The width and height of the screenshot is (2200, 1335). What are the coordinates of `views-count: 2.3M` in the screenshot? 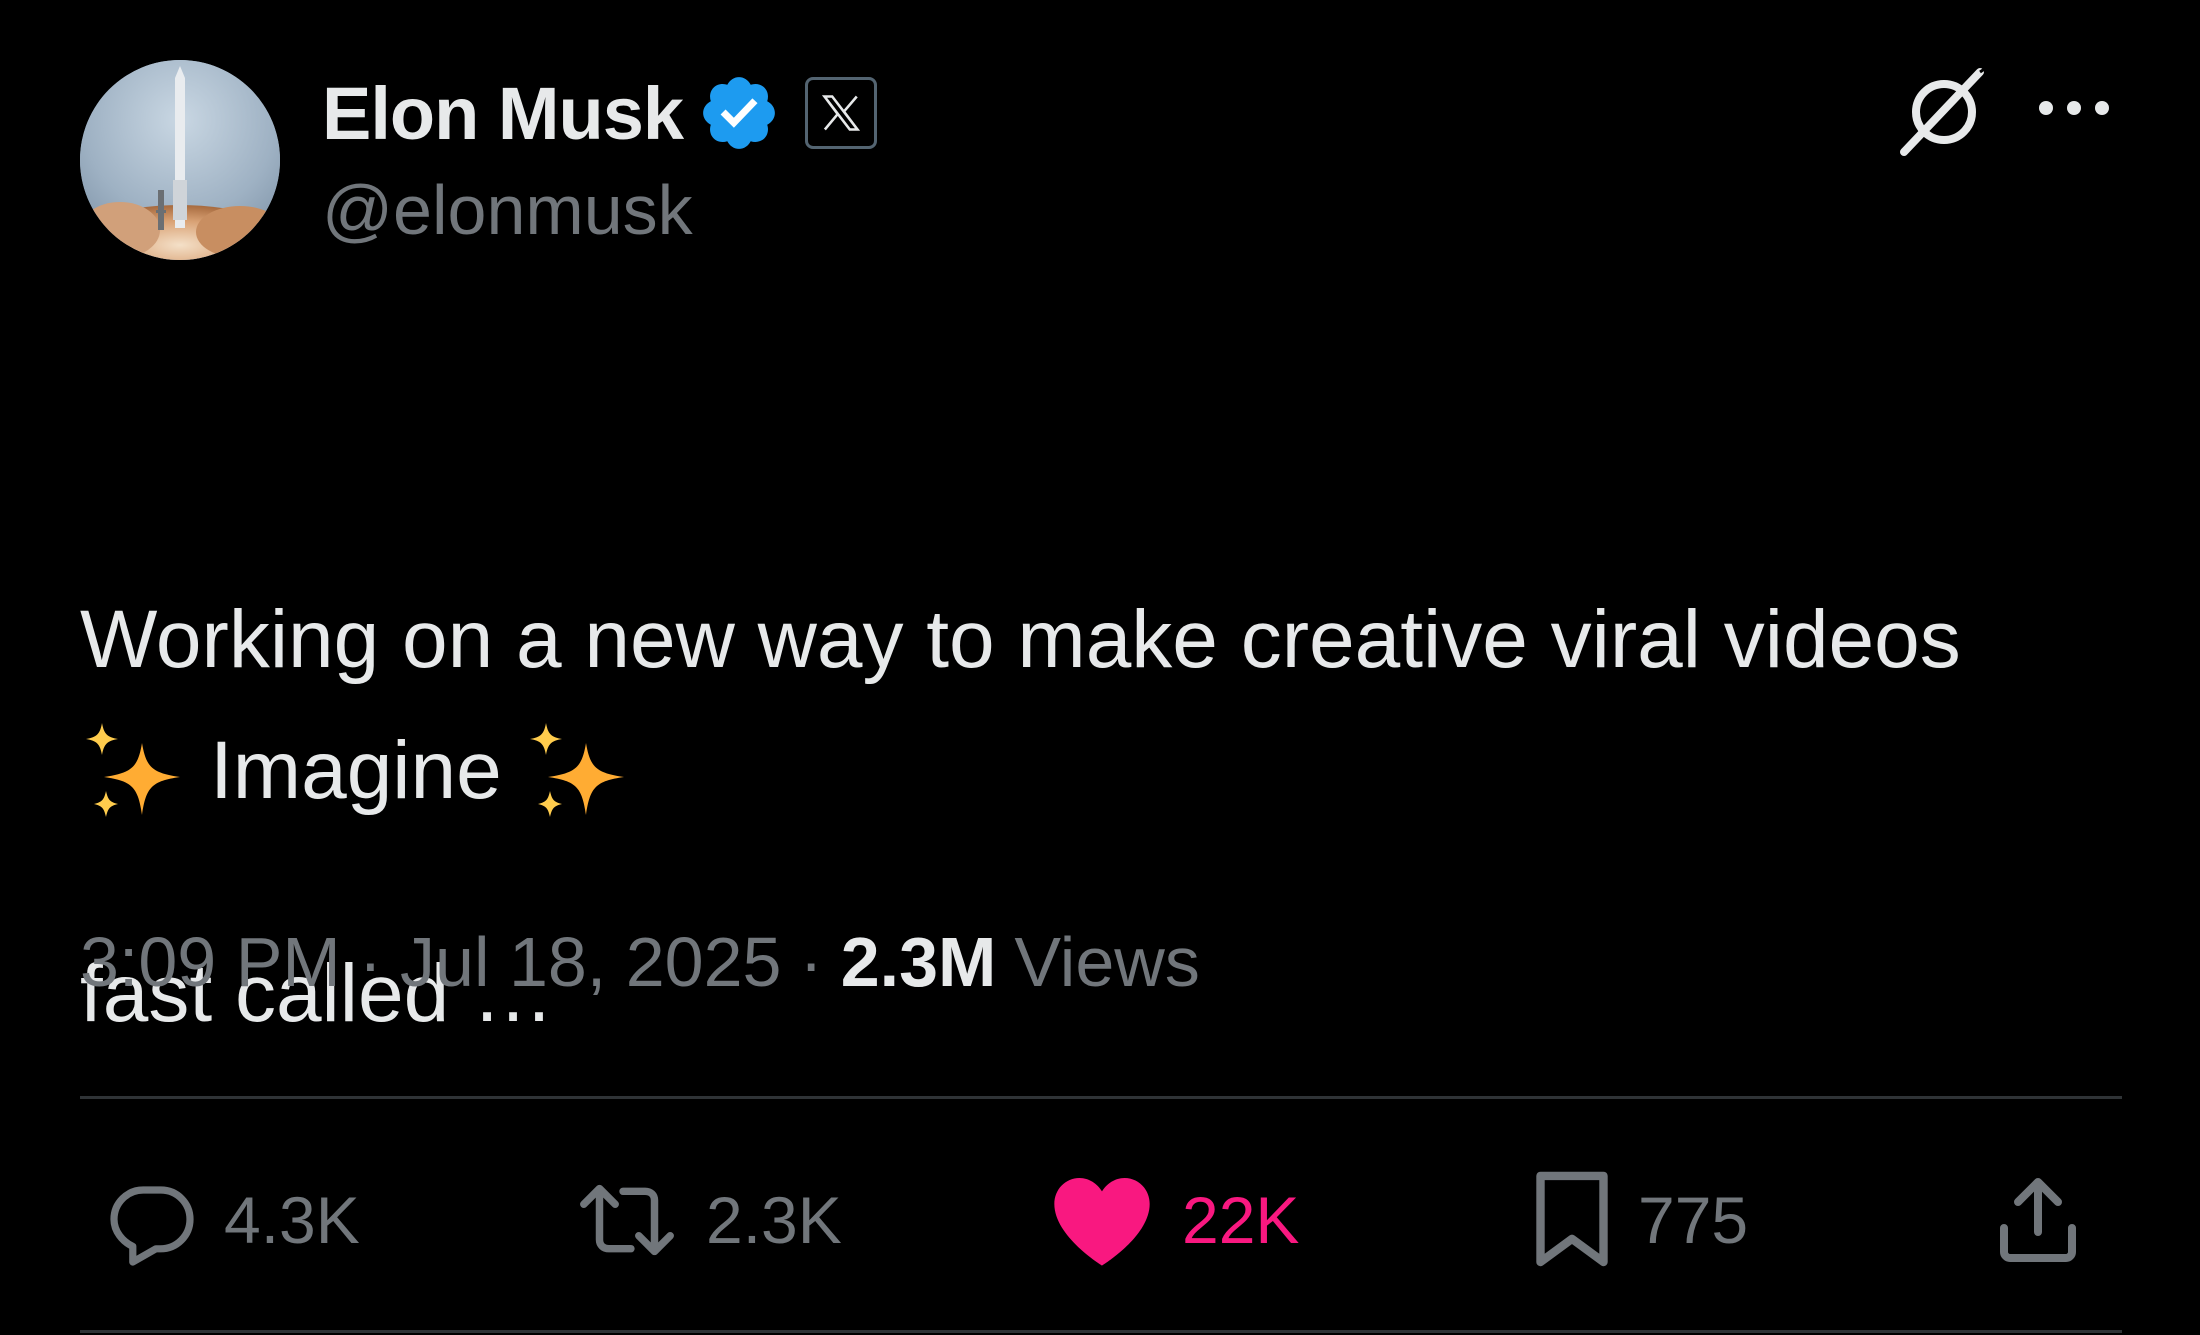 It's located at (919, 962).